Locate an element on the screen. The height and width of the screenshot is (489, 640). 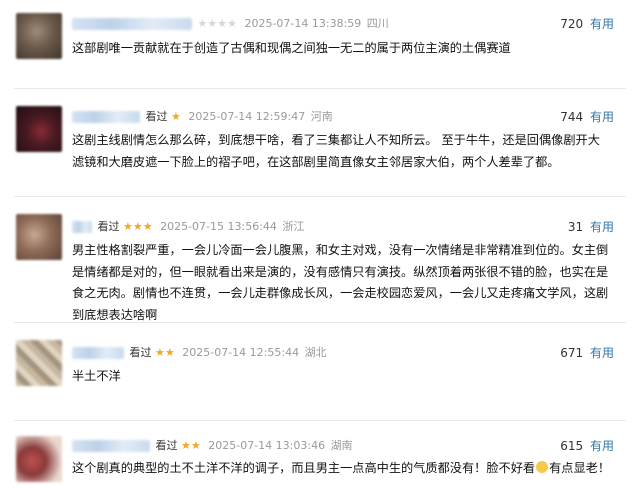
vote-area: 671 有用 is located at coordinates (587, 353).